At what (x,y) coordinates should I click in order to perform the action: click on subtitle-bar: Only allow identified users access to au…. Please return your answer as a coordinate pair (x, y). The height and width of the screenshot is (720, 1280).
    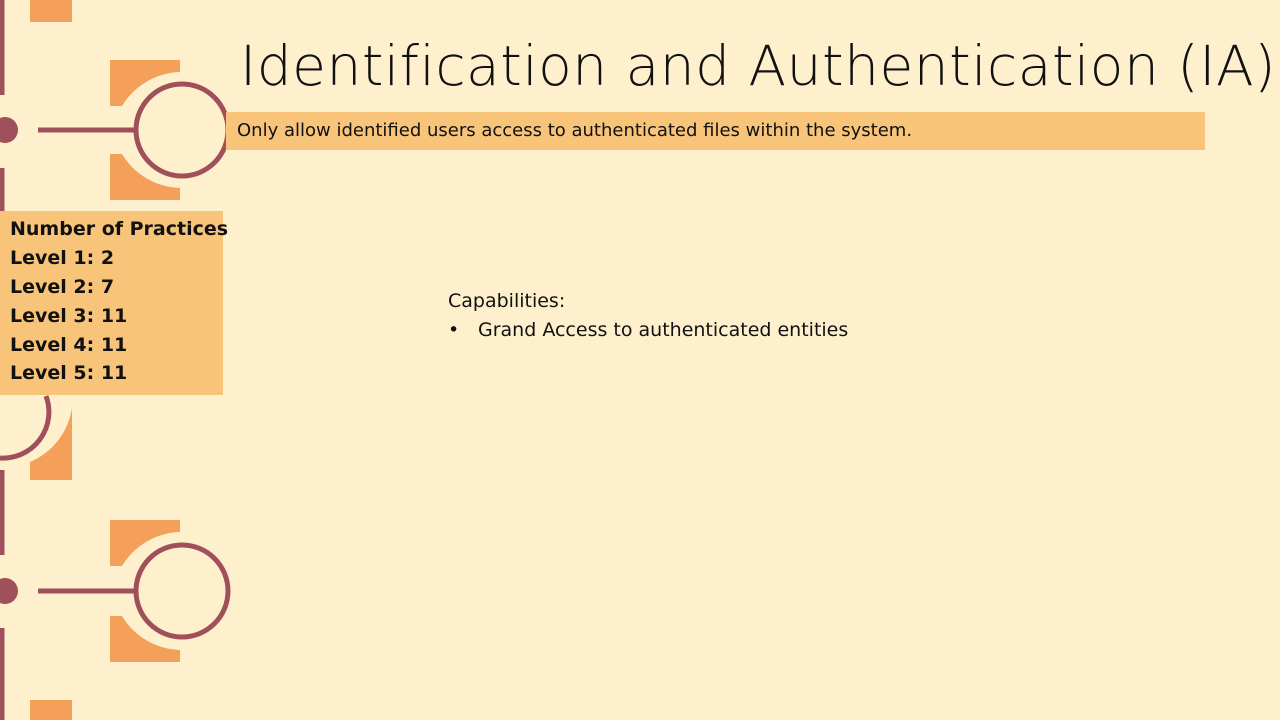
    Looking at the image, I should click on (715, 131).